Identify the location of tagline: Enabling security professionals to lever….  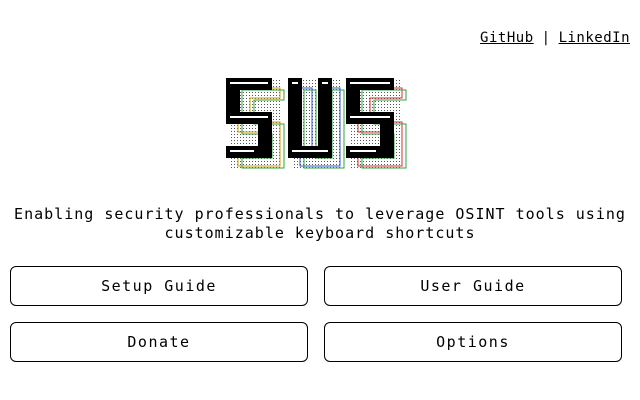
(320, 224).